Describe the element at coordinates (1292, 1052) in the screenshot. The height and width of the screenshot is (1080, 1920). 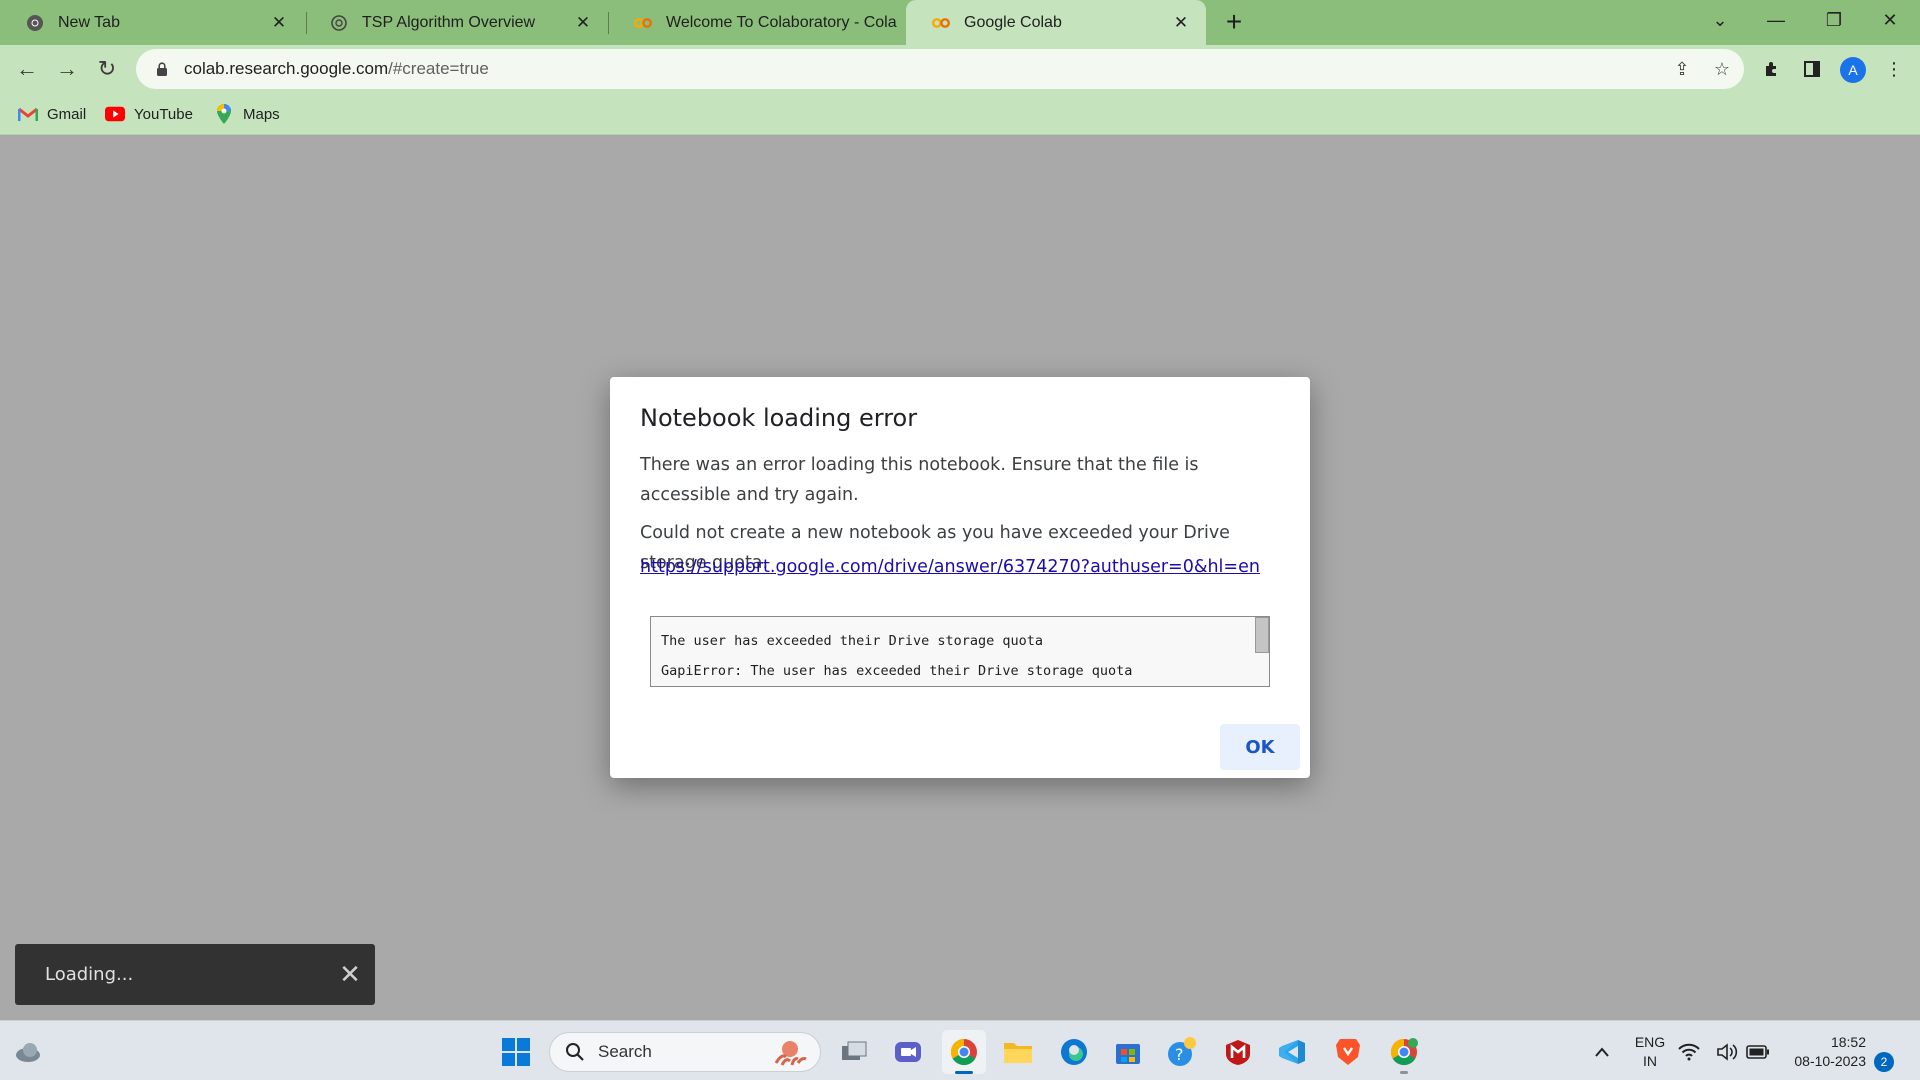
I see `vscode-icon` at that location.